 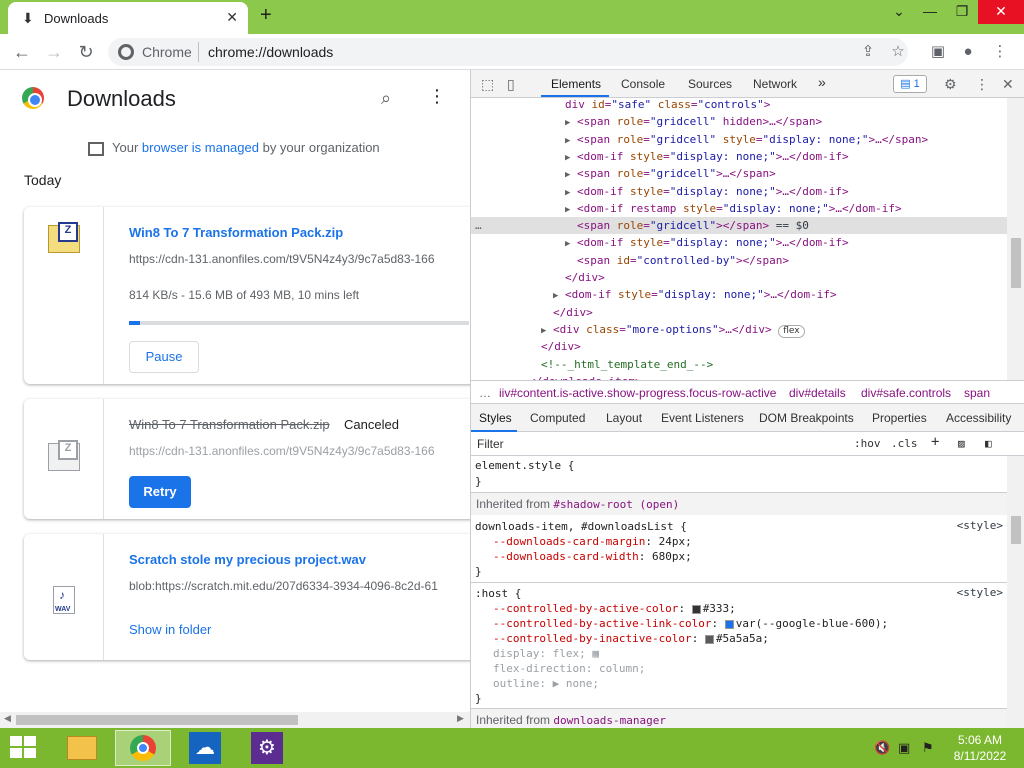 I want to click on side-panel-icon: ▣, so click(x=938, y=52).